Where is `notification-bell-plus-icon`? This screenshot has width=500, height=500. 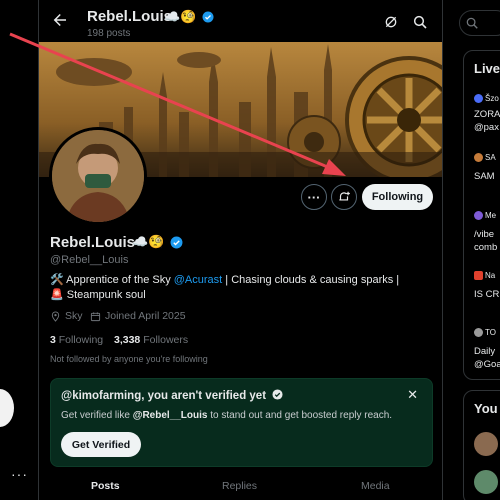 notification-bell-plus-icon is located at coordinates (344, 196).